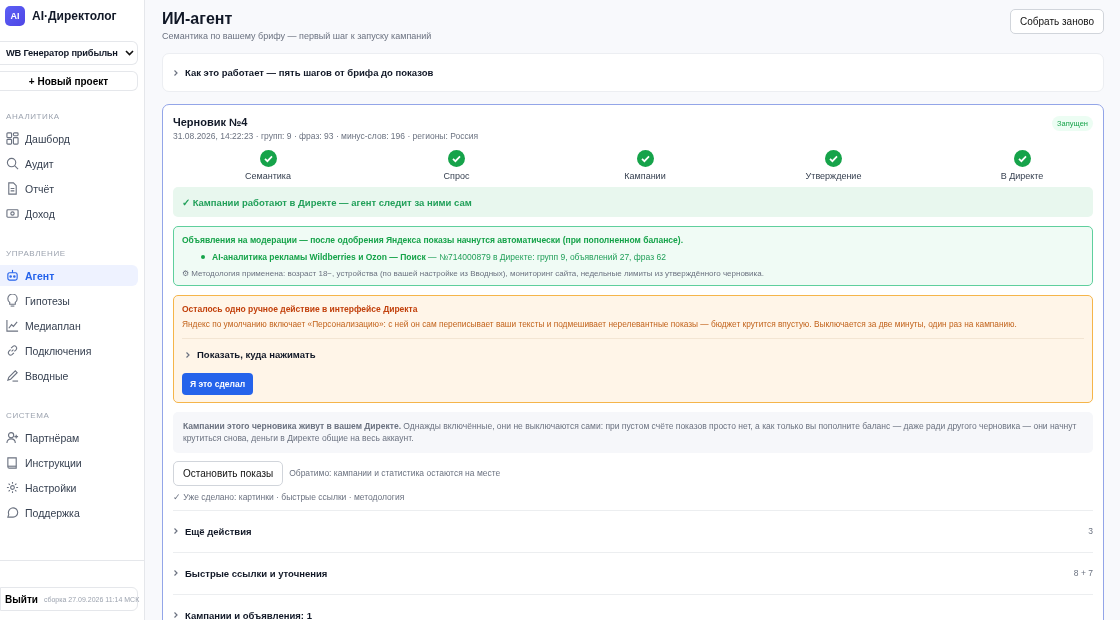 This screenshot has width=1120, height=620. What do you see at coordinates (633, 530) in the screenshot?
I see `section-toggle: Ещё действия 3` at bounding box center [633, 530].